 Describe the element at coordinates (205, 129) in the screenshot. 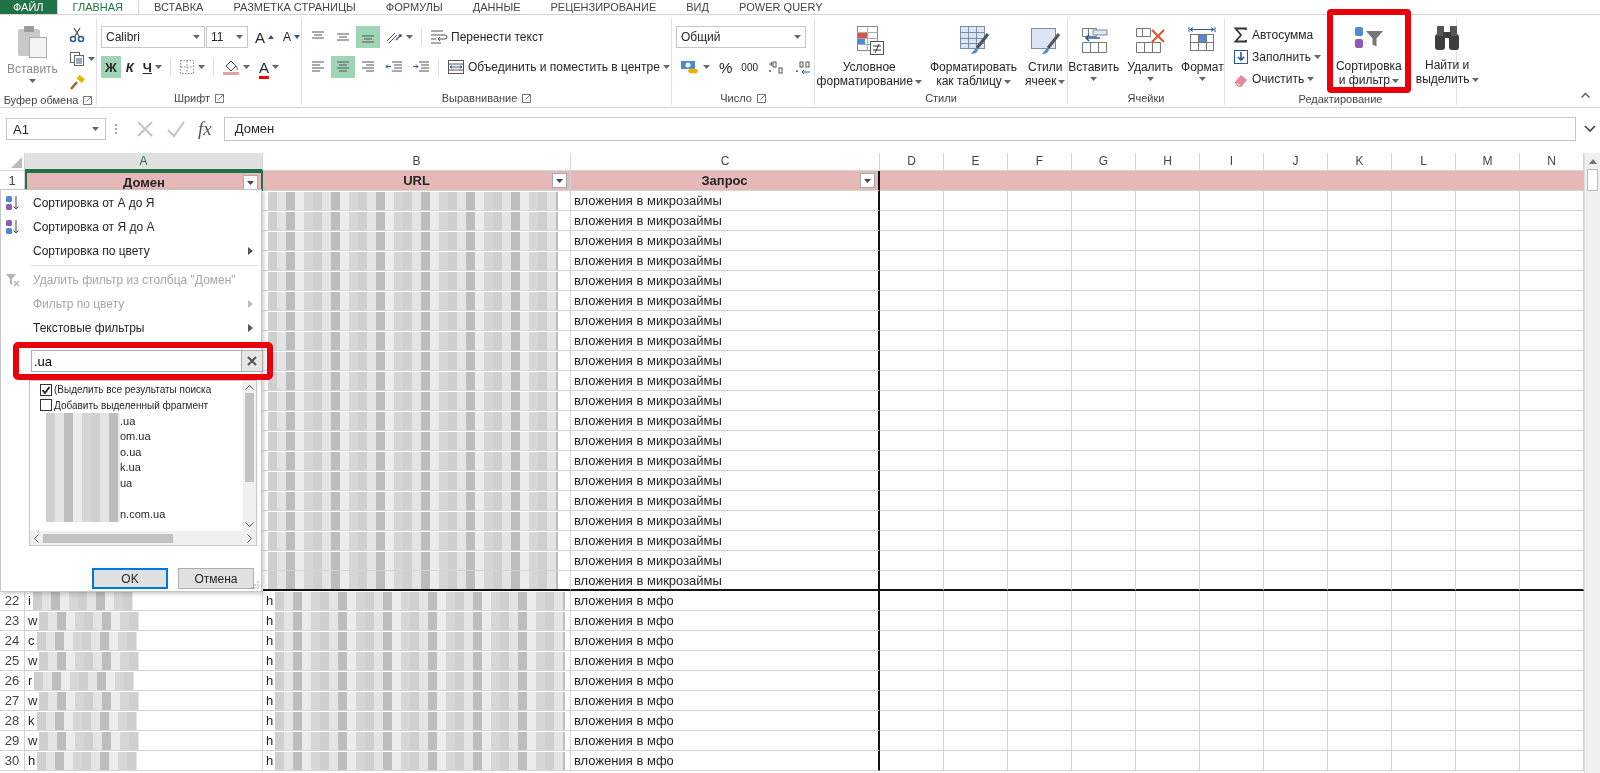

I see `insert-function-button: fx` at that location.